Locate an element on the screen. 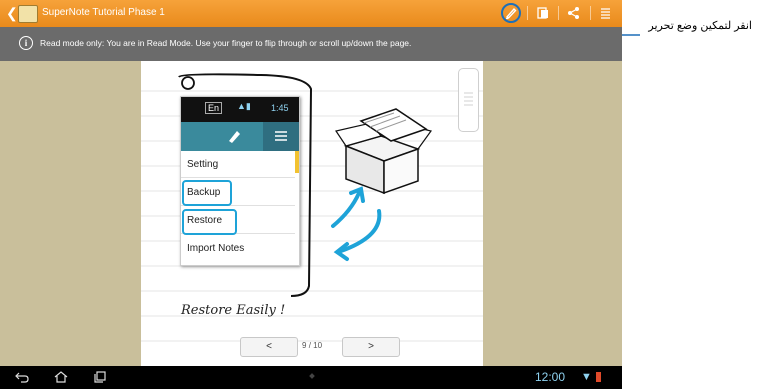  page-scrollbar is located at coordinates (468, 100).